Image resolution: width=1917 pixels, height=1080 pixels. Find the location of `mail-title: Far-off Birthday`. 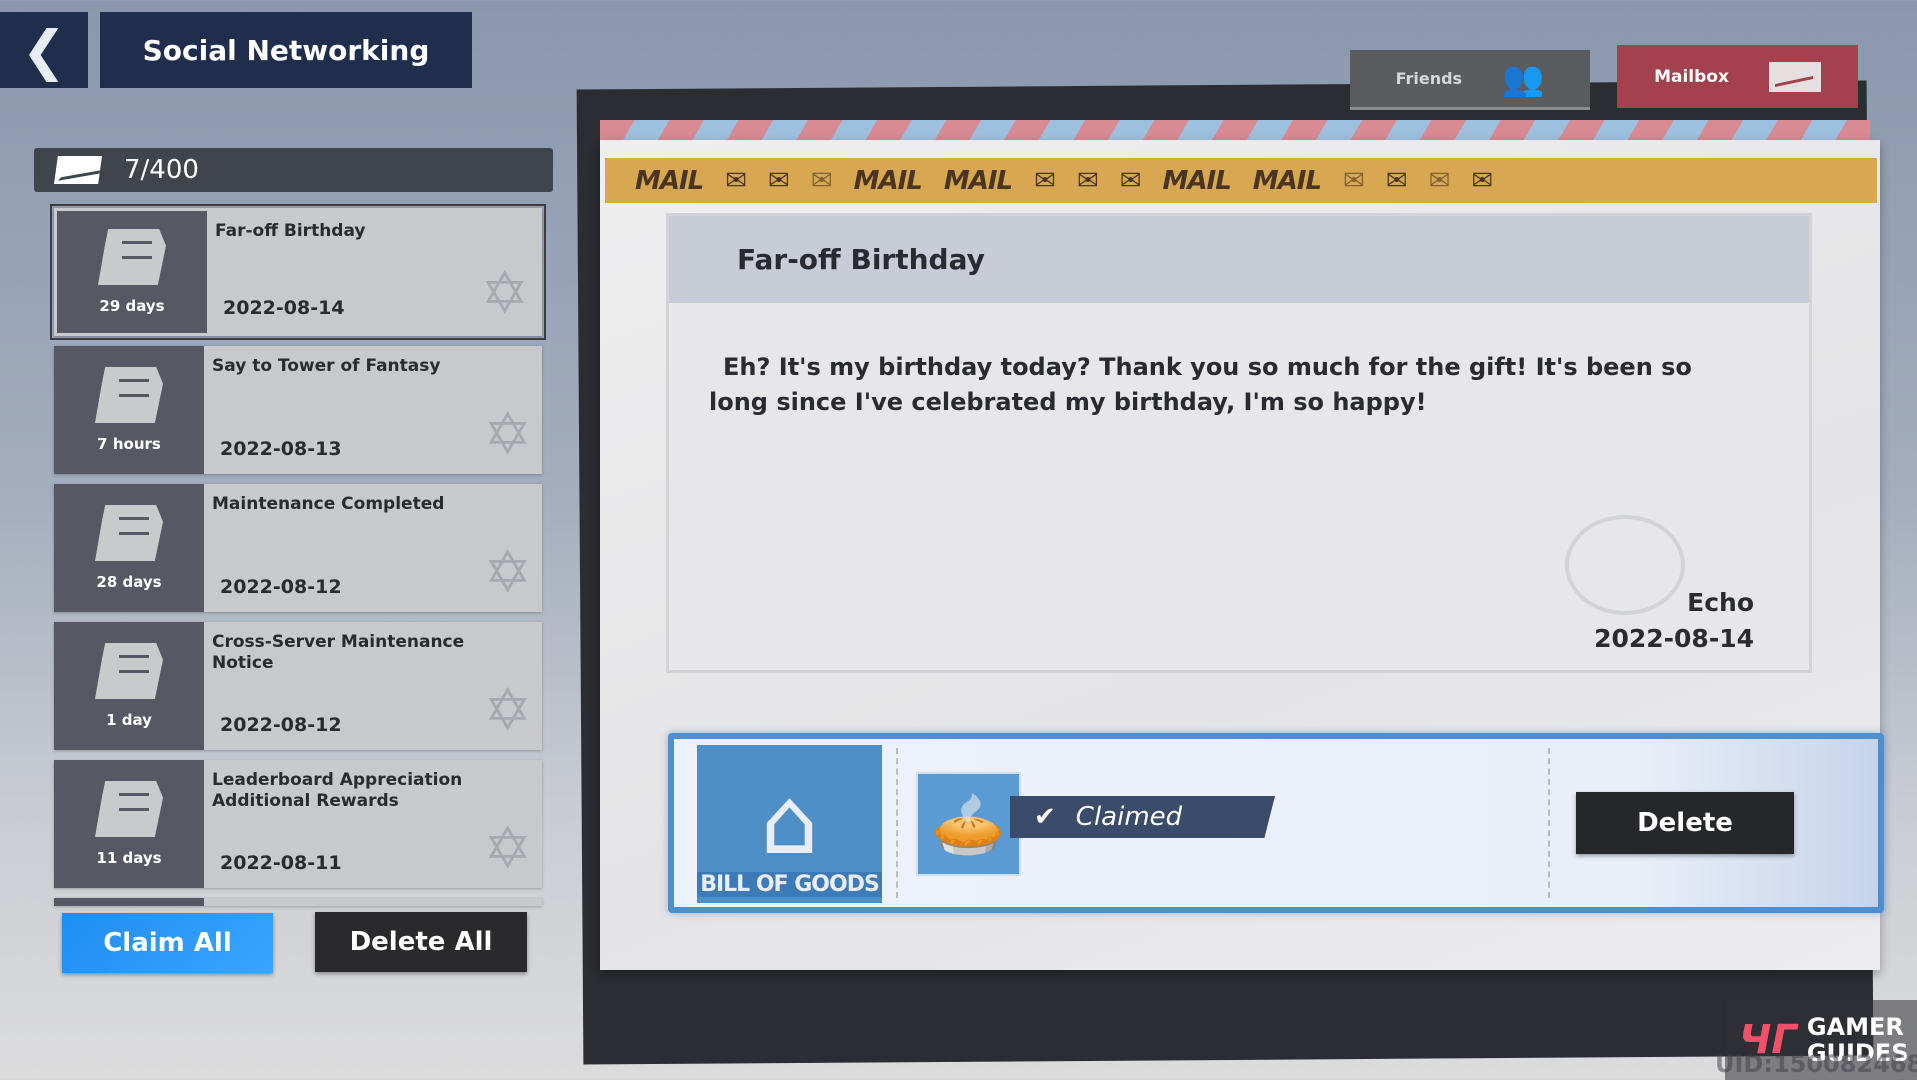

mail-title: Far-off Birthday is located at coordinates (290, 231).